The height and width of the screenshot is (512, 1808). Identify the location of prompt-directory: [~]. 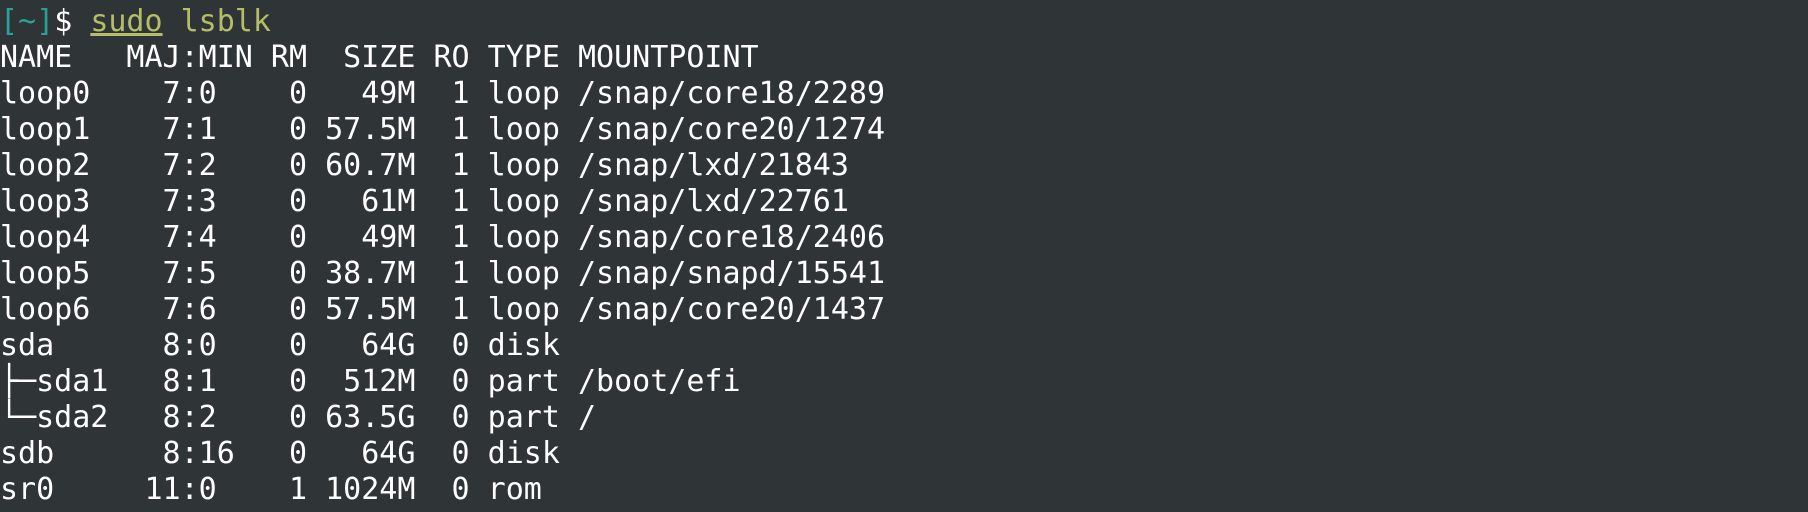
(27, 21).